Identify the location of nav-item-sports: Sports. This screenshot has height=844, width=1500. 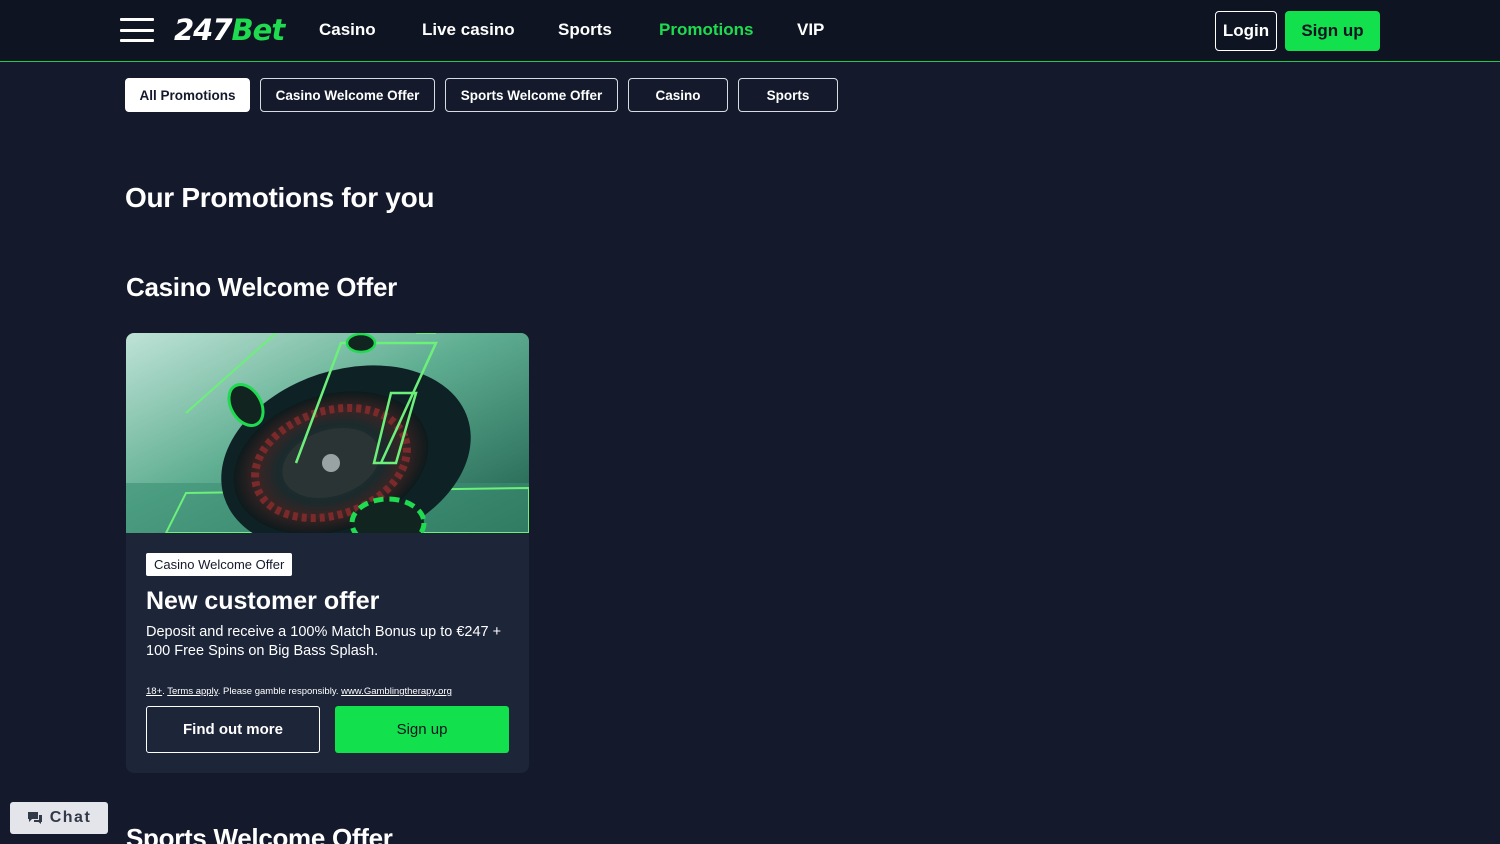
(585, 30).